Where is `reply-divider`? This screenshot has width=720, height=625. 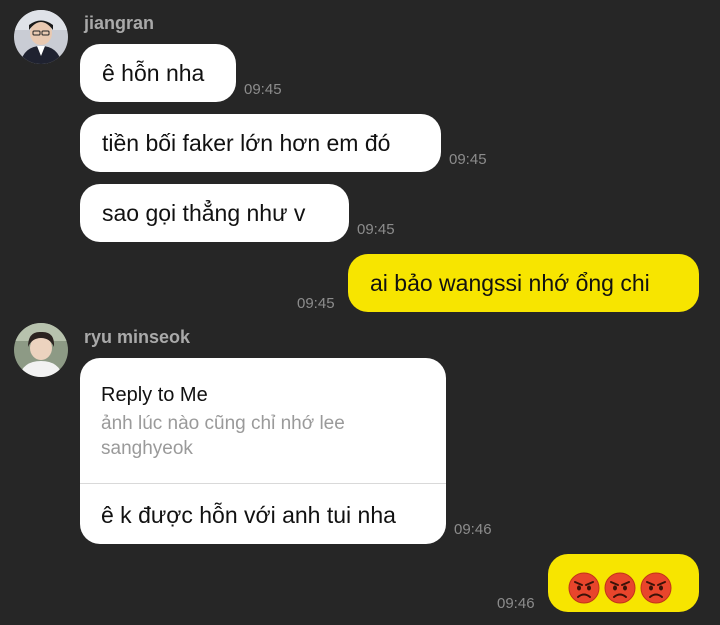
reply-divider is located at coordinates (263, 483).